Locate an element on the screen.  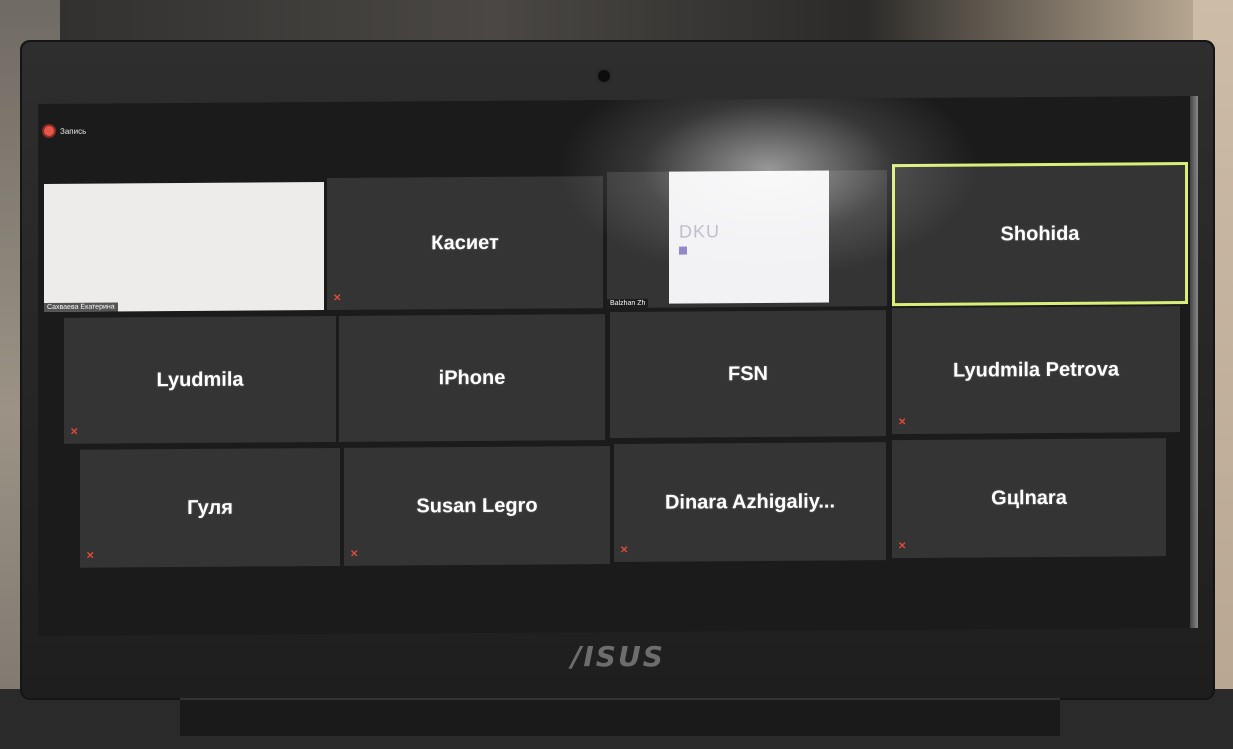
logo-mark-icon is located at coordinates (683, 250).